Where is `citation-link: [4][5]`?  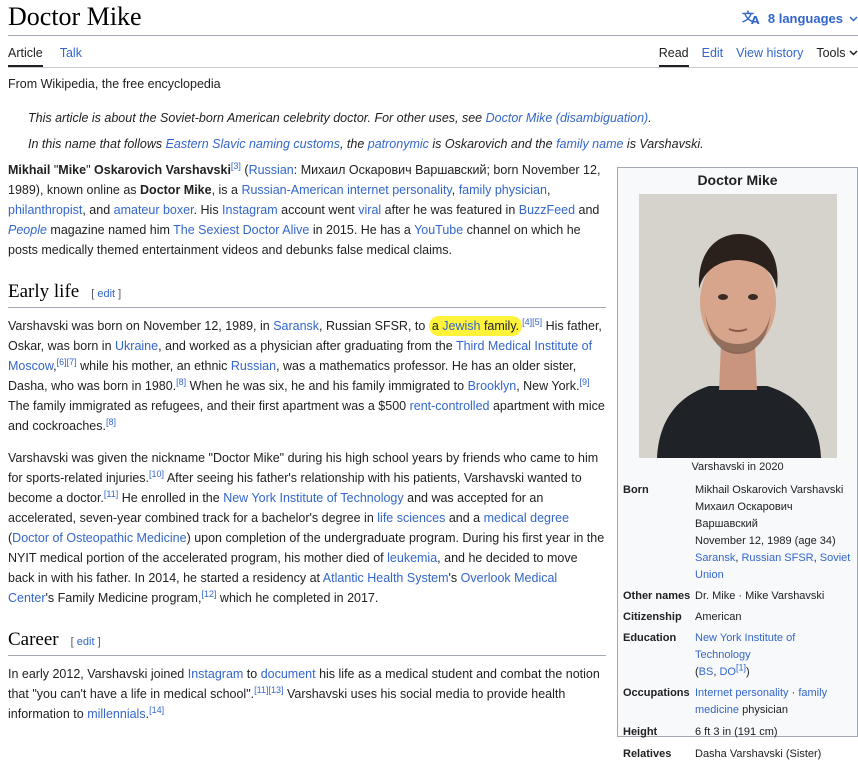
citation-link: [4][5] is located at coordinates (532, 322).